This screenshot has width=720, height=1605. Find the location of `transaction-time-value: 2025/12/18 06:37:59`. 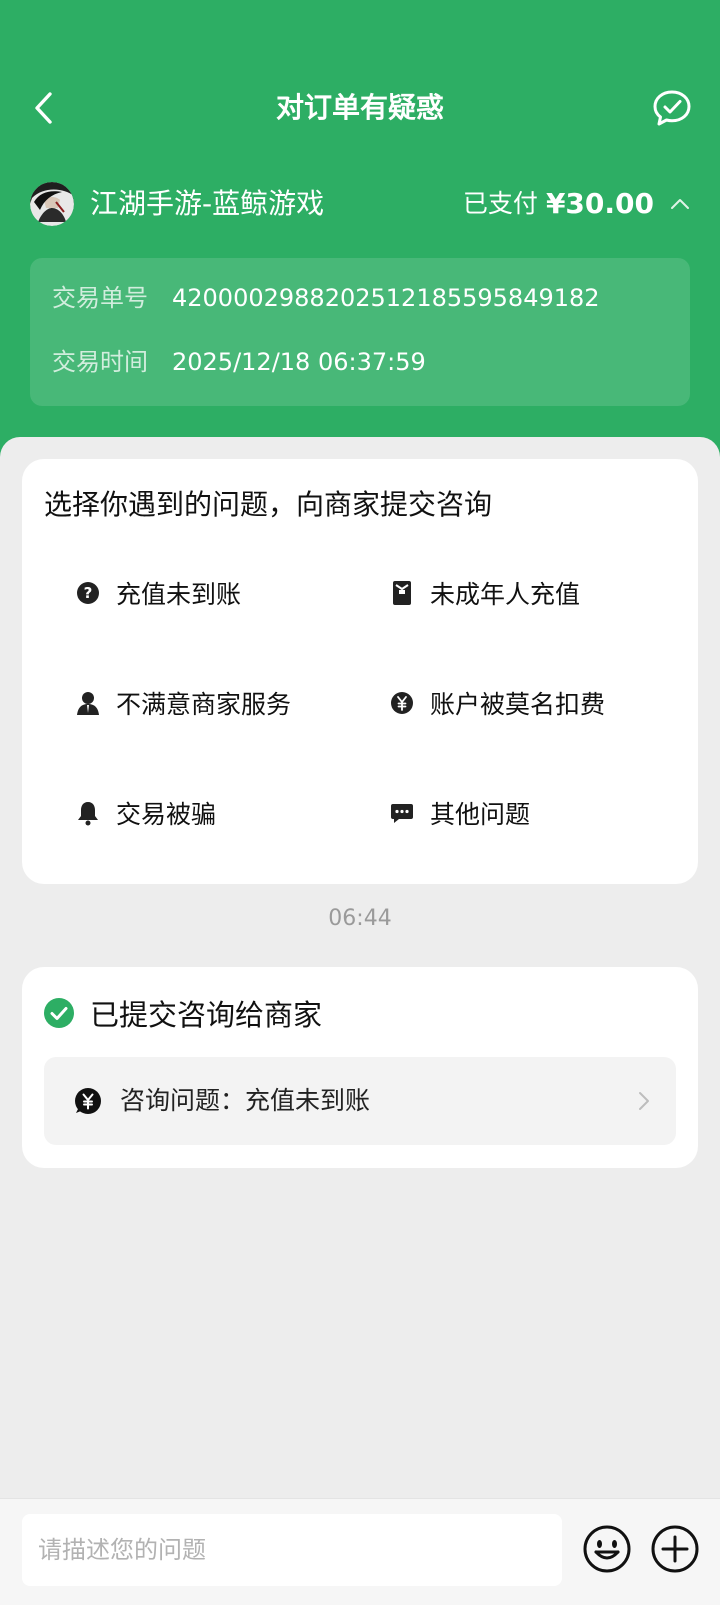

transaction-time-value: 2025/12/18 06:37:59 is located at coordinates (299, 362).